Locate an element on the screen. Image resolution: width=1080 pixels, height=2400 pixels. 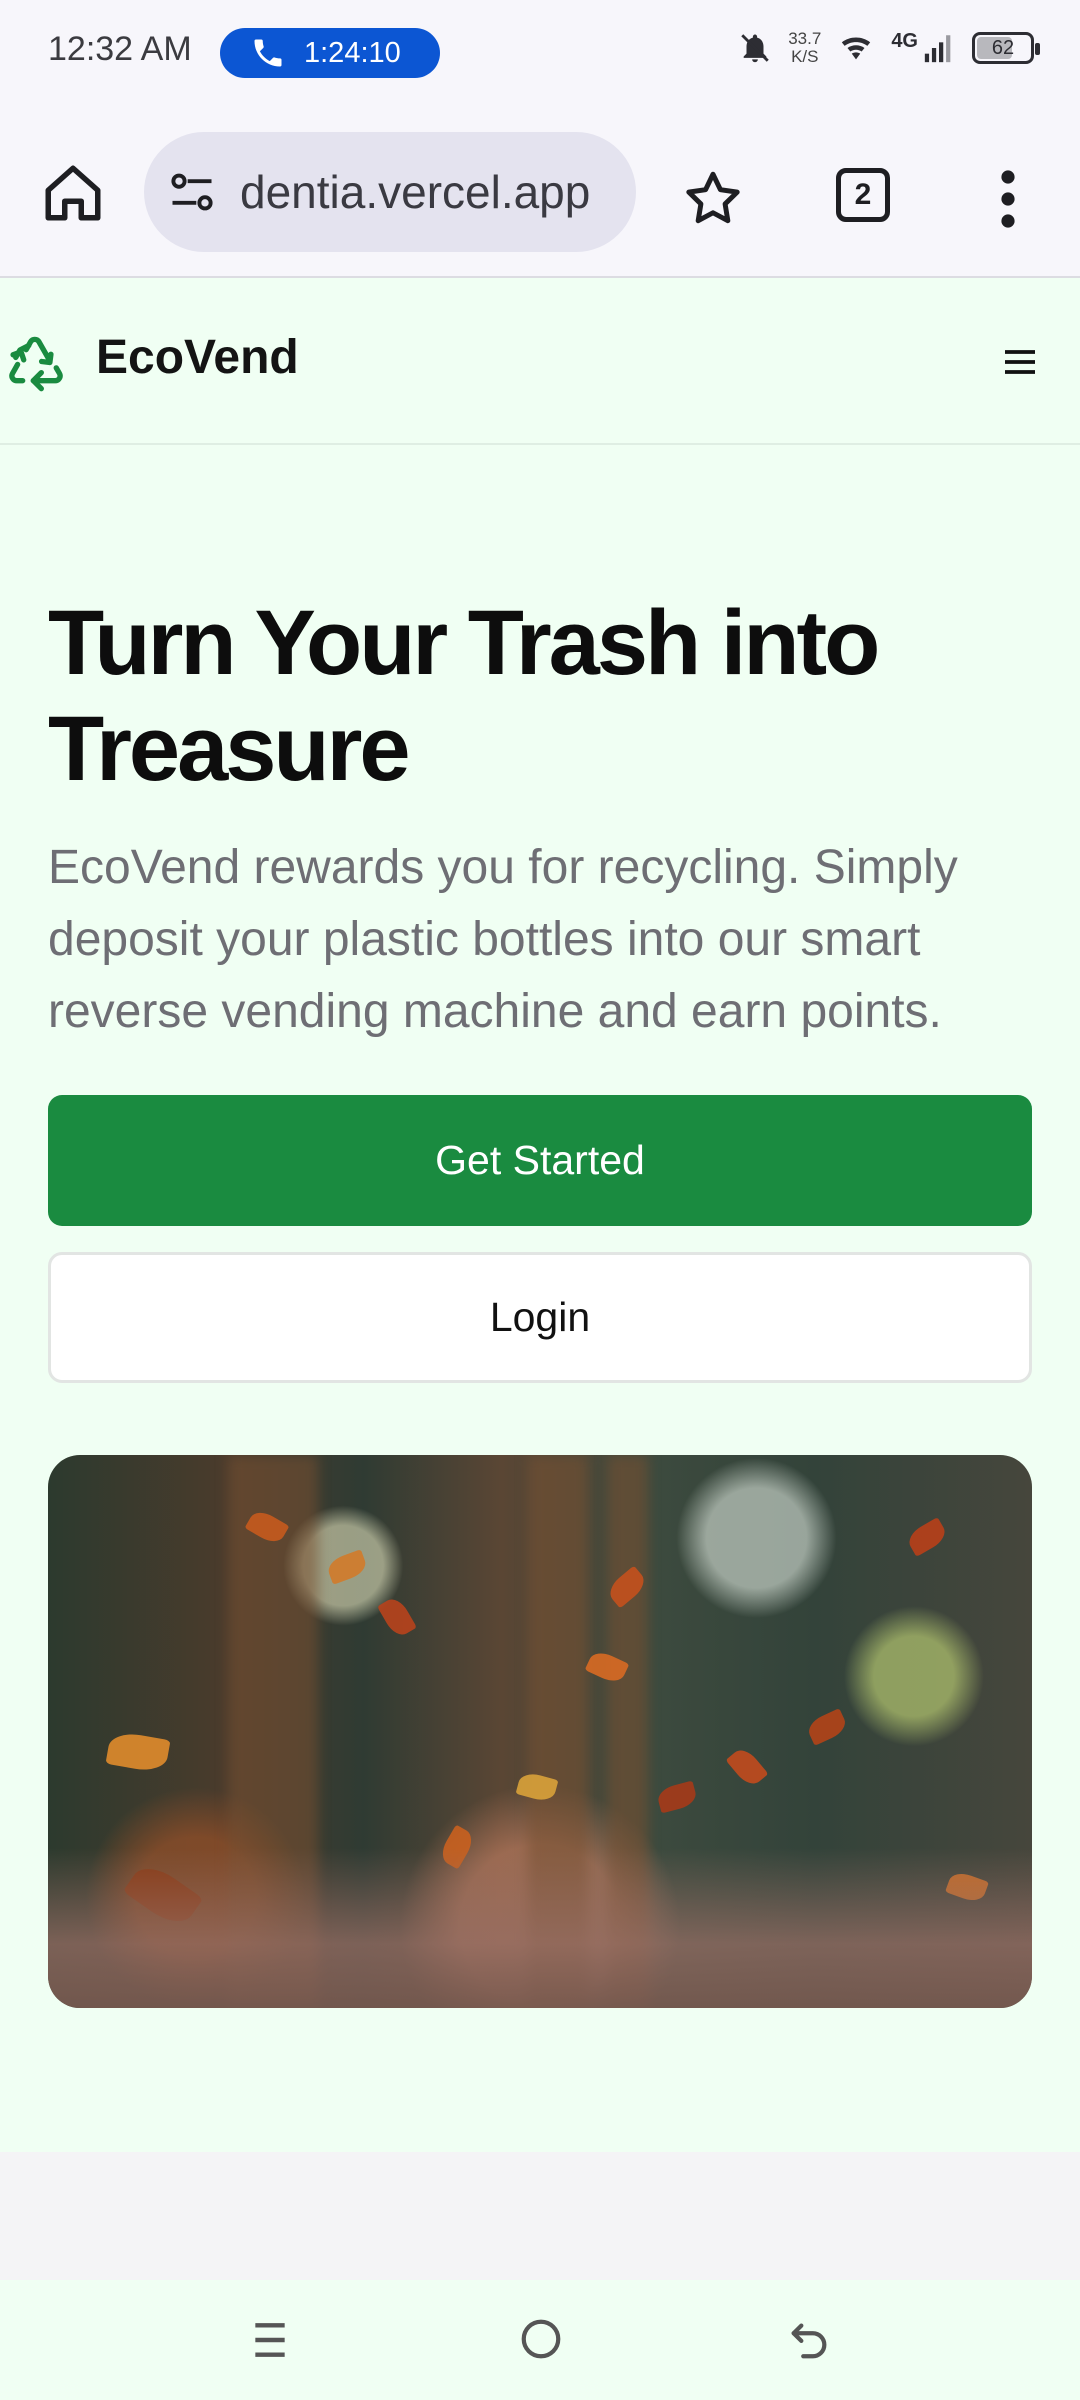
tabs-icon: 2 is located at coordinates (863, 195).